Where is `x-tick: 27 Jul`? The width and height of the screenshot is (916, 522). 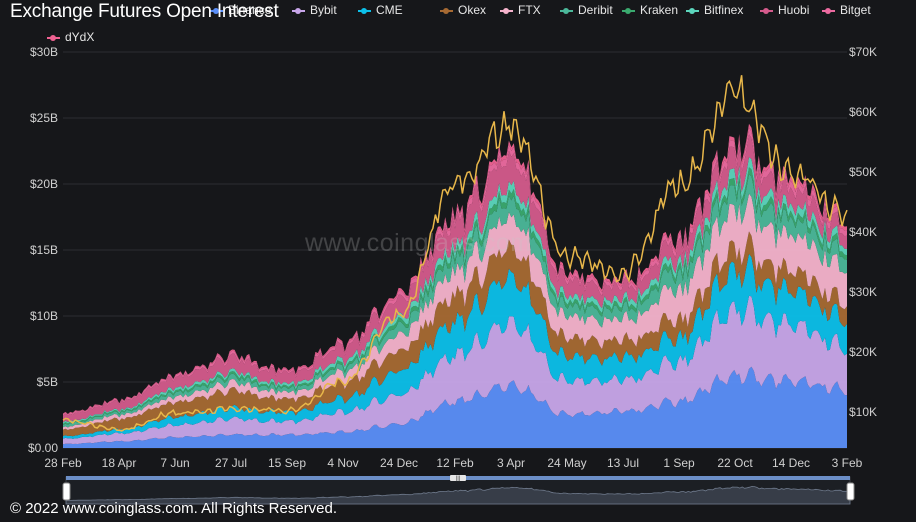 x-tick: 27 Jul is located at coordinates (231, 463).